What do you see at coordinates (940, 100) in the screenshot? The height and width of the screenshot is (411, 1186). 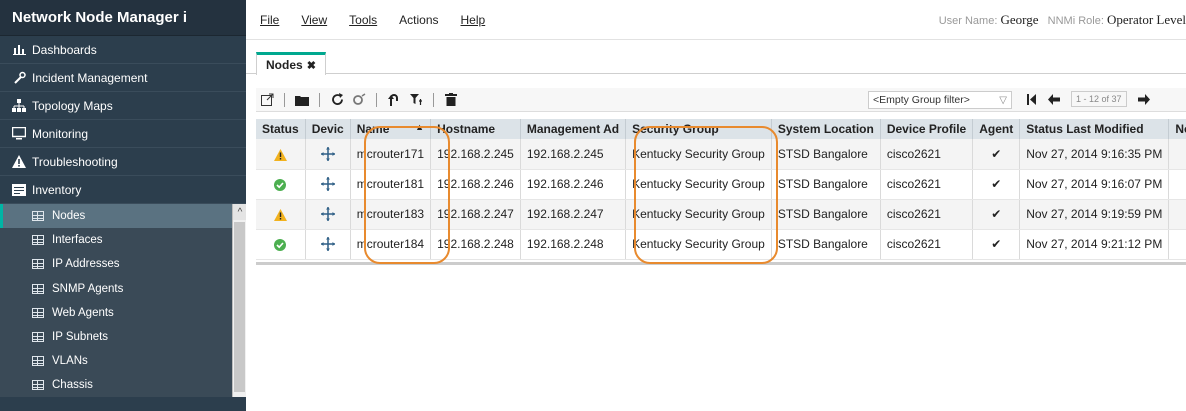 I see `group-filter-select: <Empty Group filter> ▽` at bounding box center [940, 100].